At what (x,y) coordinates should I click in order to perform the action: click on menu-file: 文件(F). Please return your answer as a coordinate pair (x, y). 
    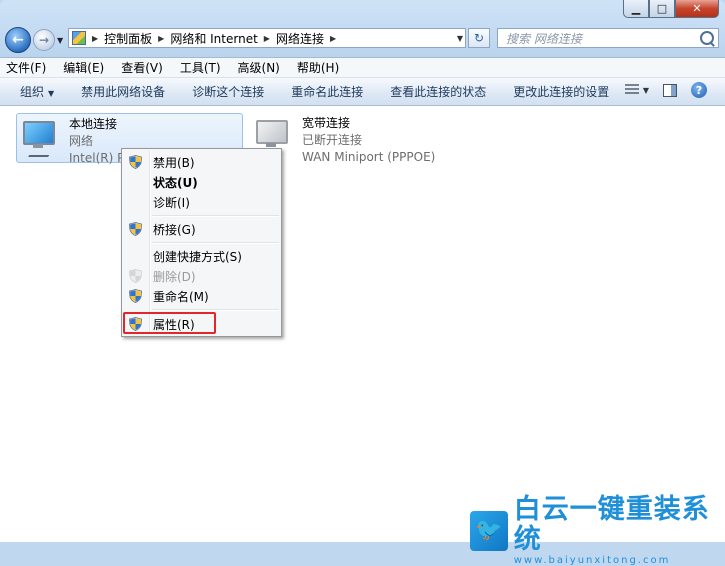
    Looking at the image, I should click on (26, 67).